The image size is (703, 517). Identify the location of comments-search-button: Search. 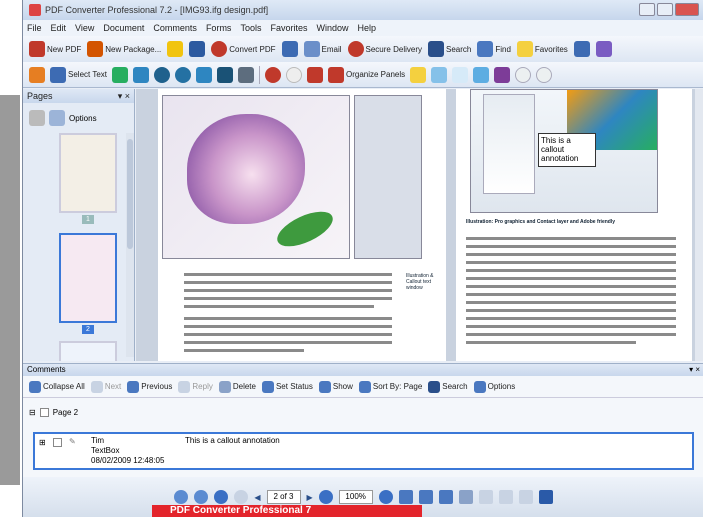
(448, 386).